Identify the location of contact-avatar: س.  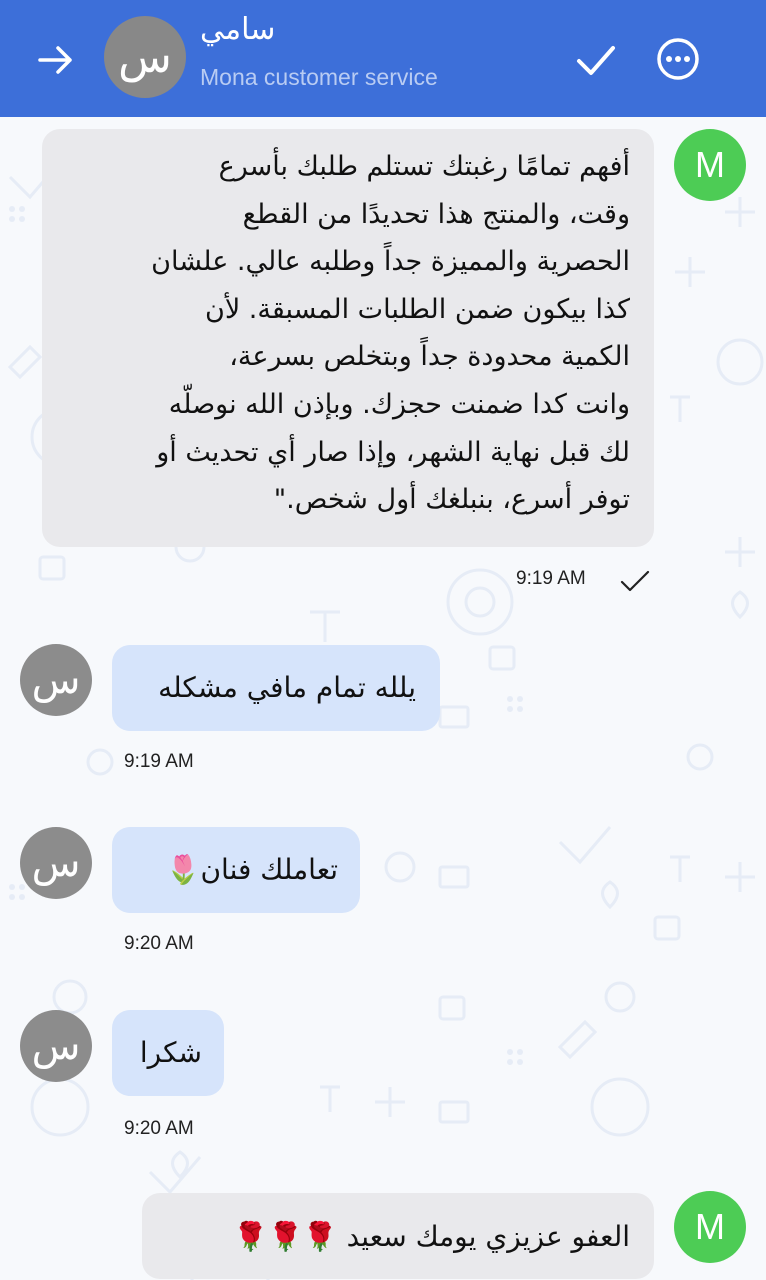
(145, 57).